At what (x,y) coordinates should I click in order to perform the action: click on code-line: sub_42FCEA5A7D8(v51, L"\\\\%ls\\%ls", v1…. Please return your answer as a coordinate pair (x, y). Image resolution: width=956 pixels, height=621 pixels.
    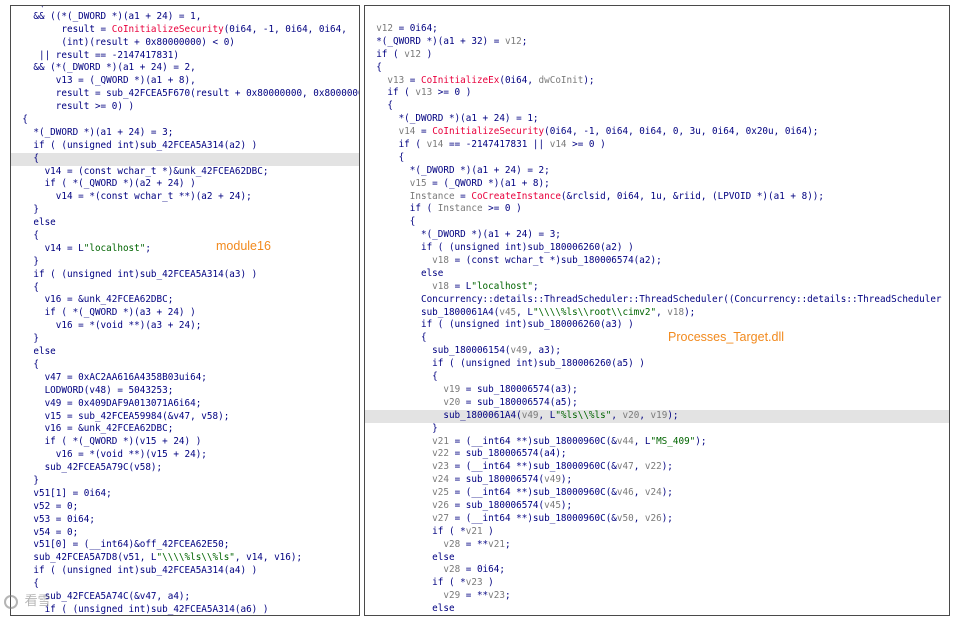
    Looking at the image, I should click on (185, 558).